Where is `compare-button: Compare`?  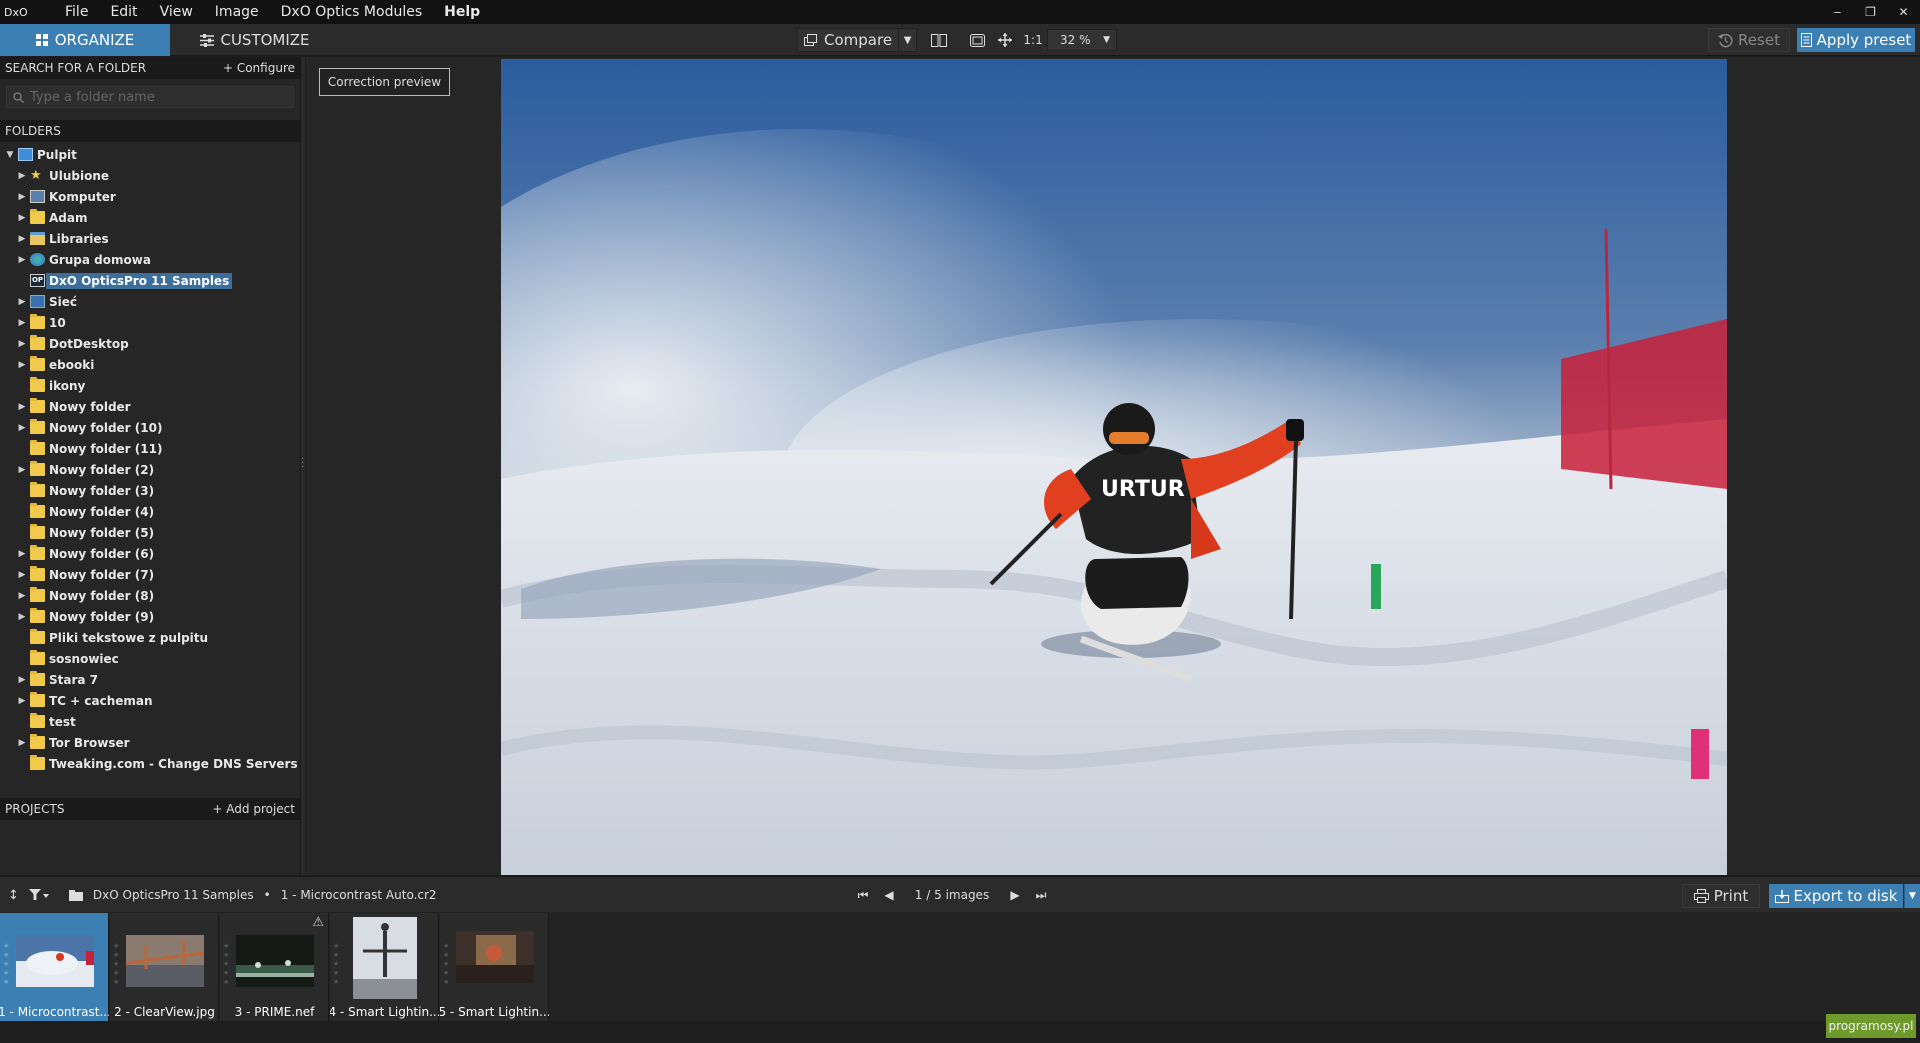
compare-button: Compare is located at coordinates (848, 40).